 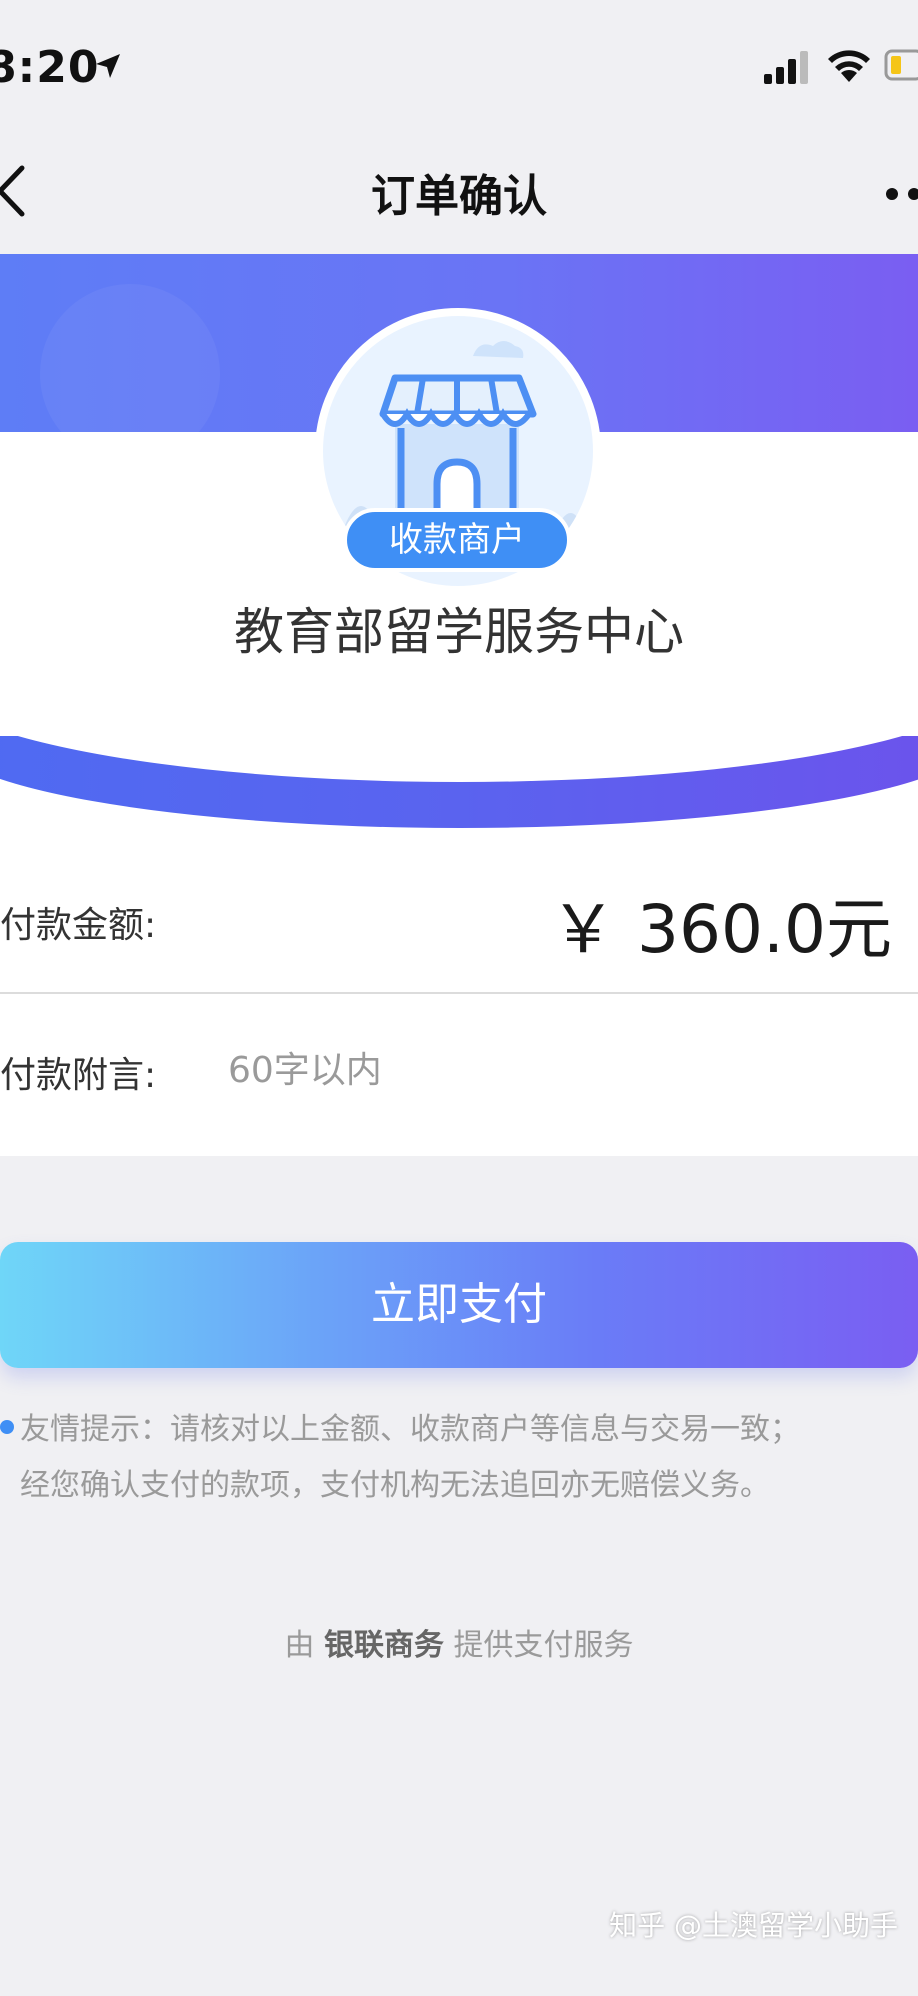 I want to click on payment-provider: 由 银联商务 提供支付服务, so click(x=459, y=1642).